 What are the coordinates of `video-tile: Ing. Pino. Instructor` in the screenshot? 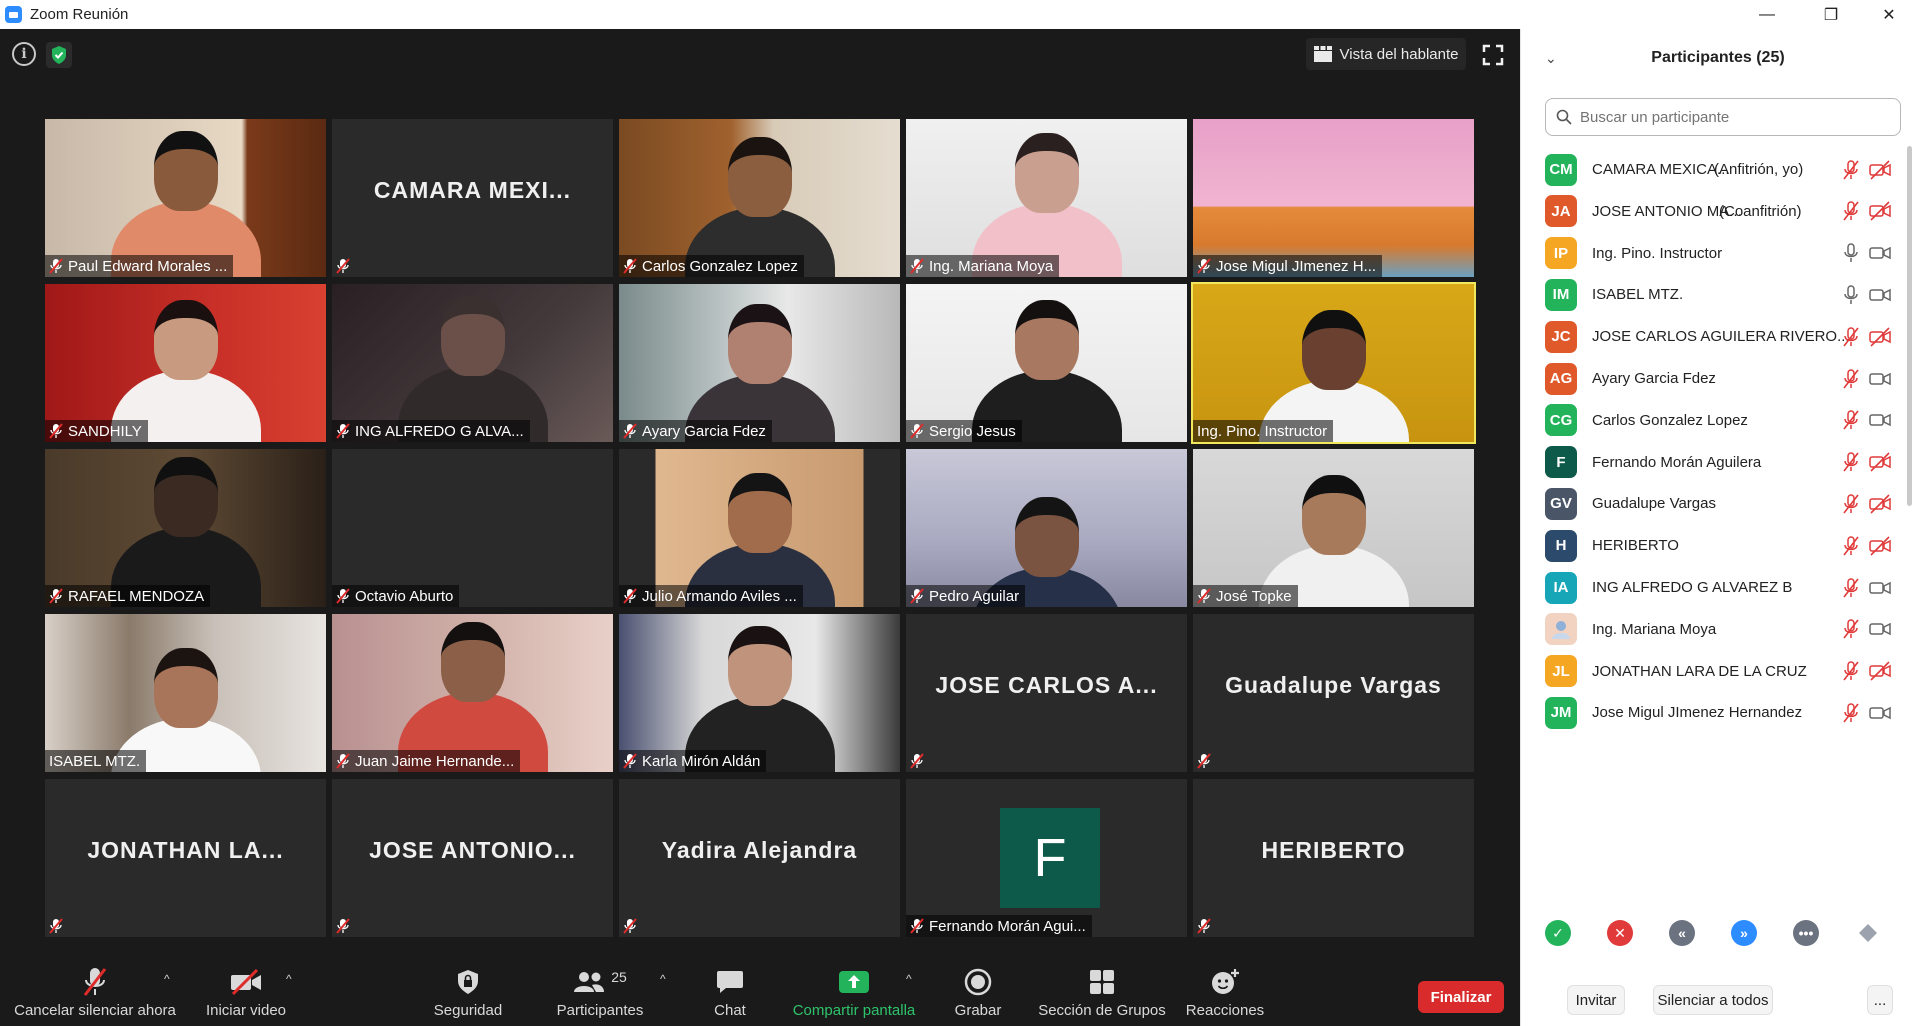 It's located at (1333, 363).